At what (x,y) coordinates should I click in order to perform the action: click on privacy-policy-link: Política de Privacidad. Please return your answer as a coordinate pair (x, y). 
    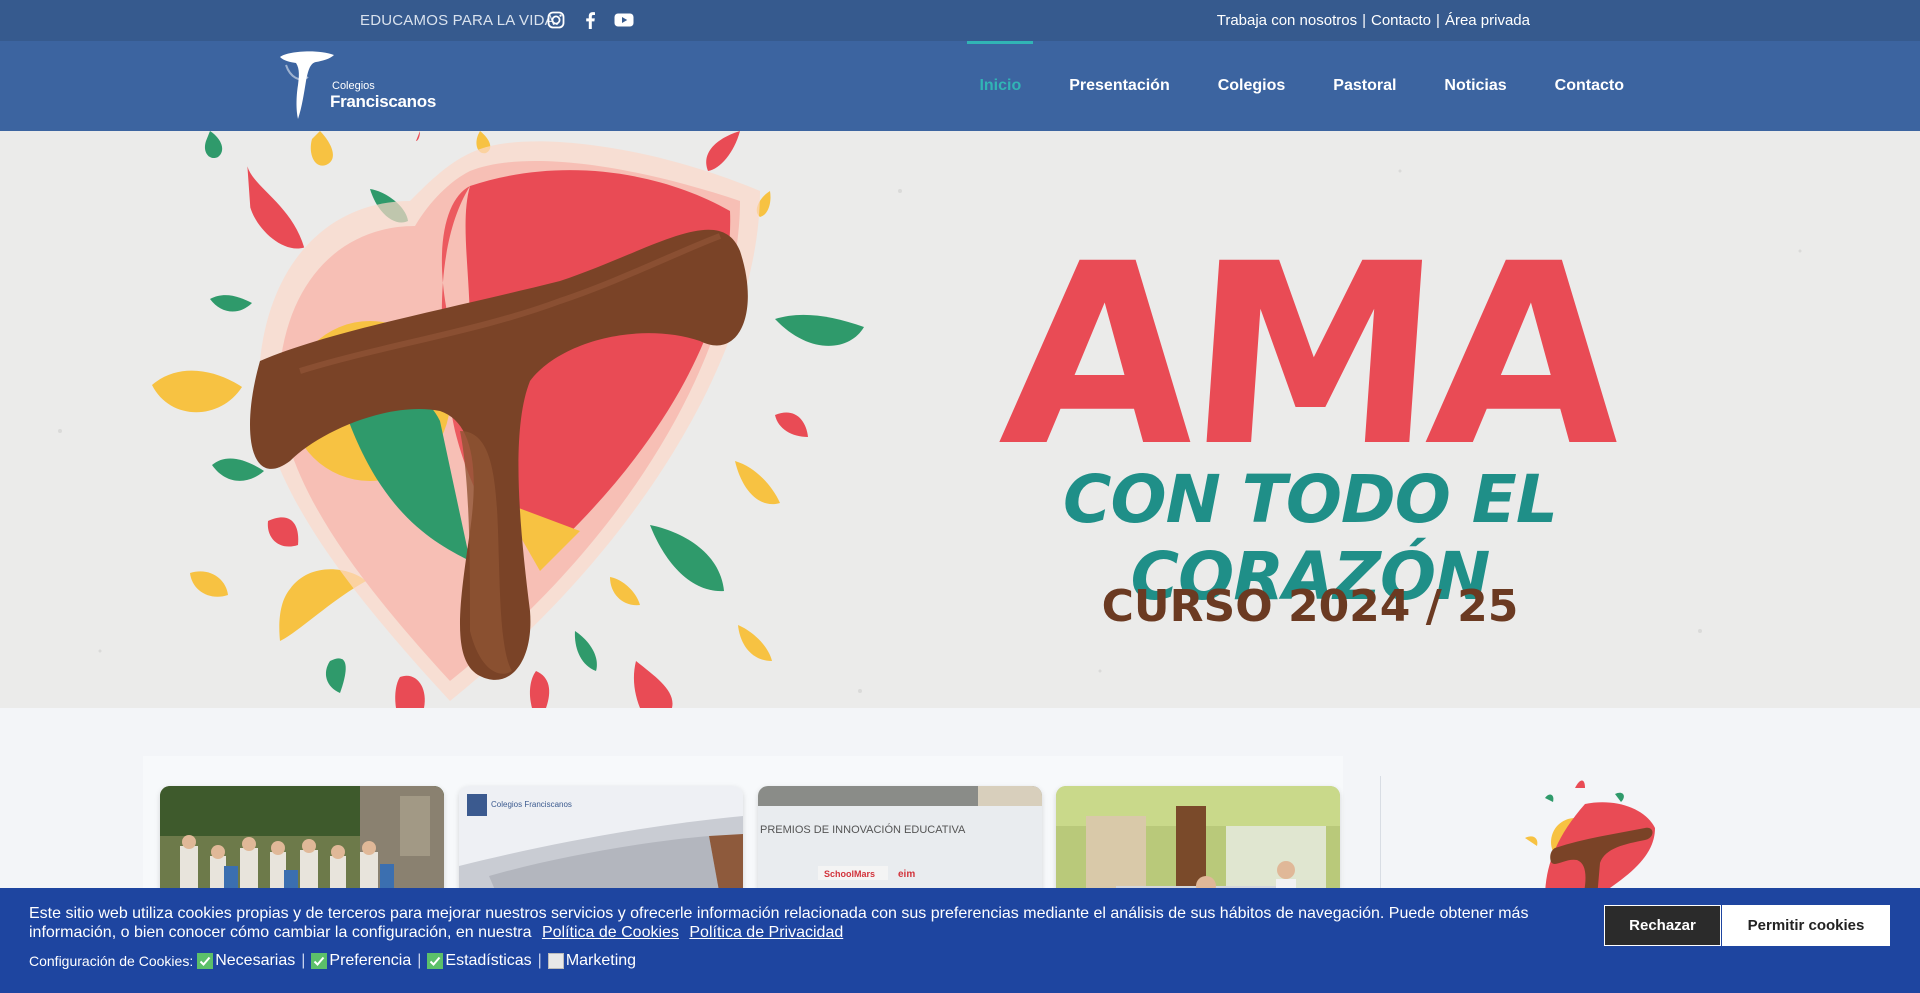
    Looking at the image, I should click on (766, 932).